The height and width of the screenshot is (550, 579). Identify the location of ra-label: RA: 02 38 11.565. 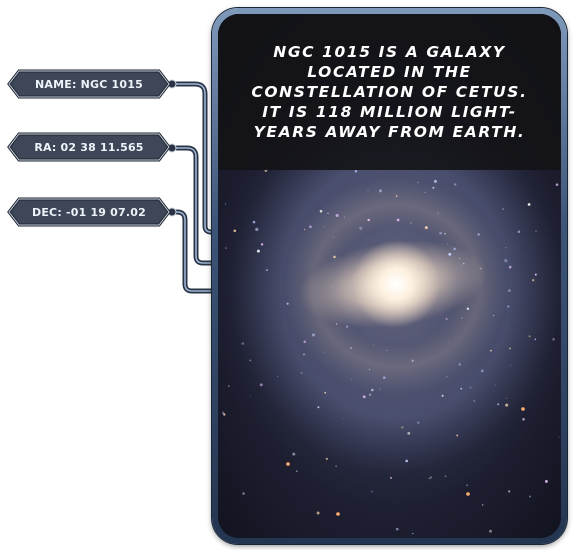
(89, 147).